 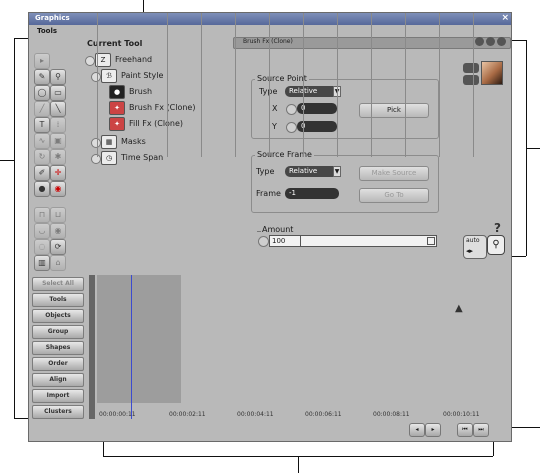 I want to click on pointer-icon: ▸, so click(x=42, y=61).